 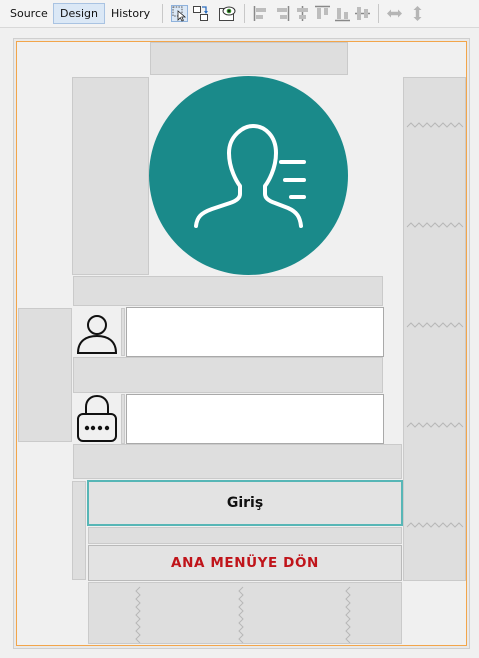 What do you see at coordinates (97, 334) in the screenshot?
I see `user-icon` at bounding box center [97, 334].